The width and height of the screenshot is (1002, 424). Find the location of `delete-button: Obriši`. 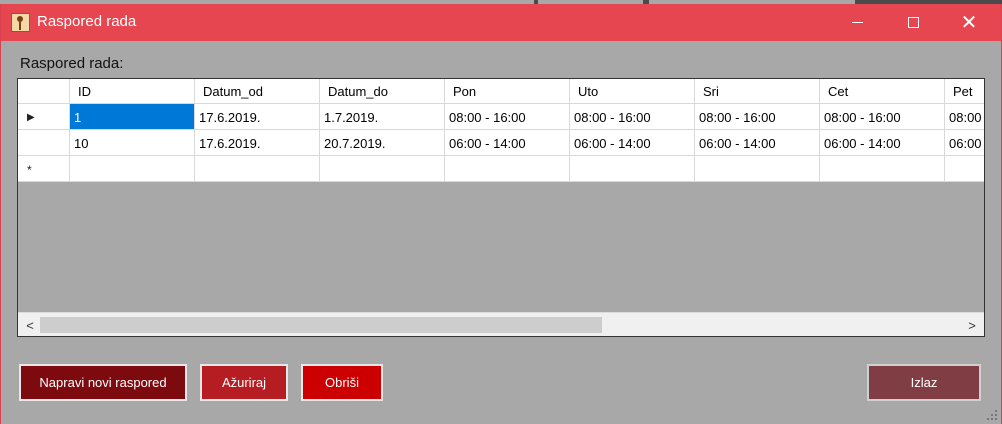

delete-button: Obriši is located at coordinates (342, 382).